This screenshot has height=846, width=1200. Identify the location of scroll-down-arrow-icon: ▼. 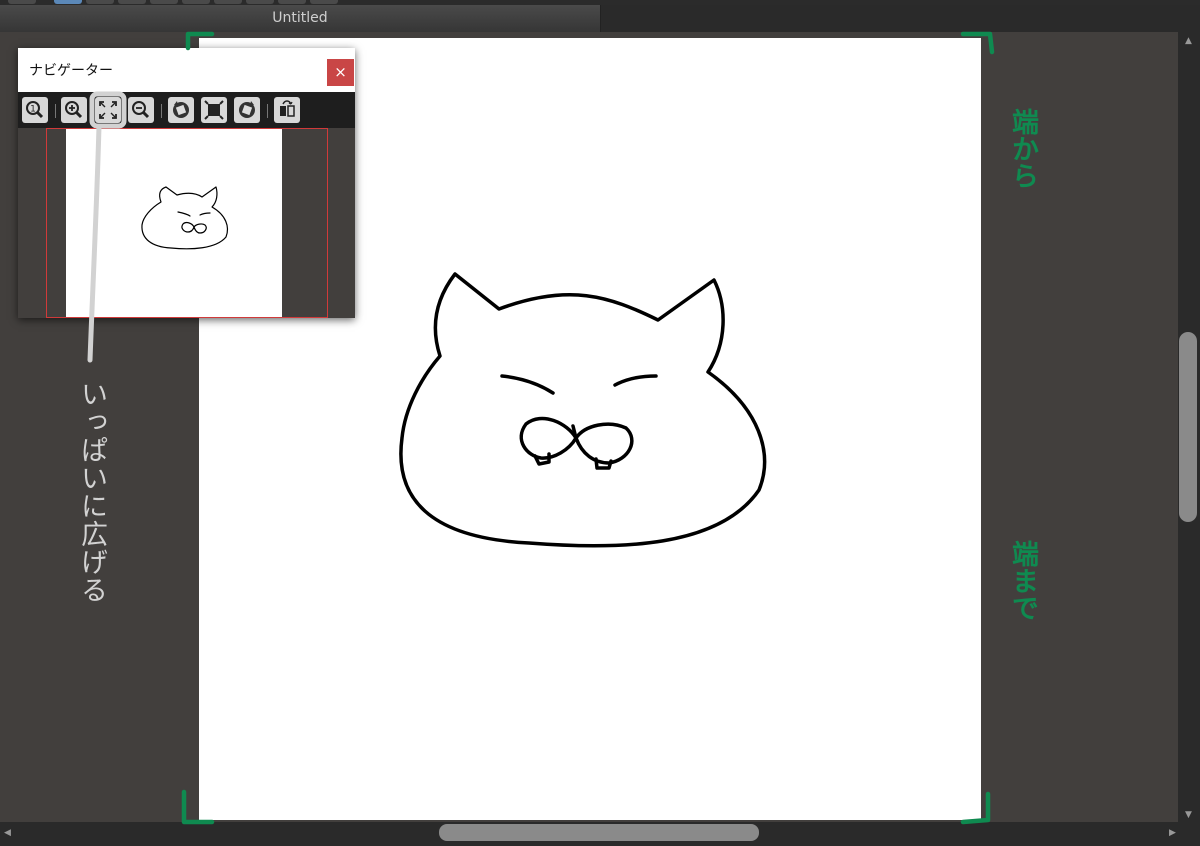
(1188, 815).